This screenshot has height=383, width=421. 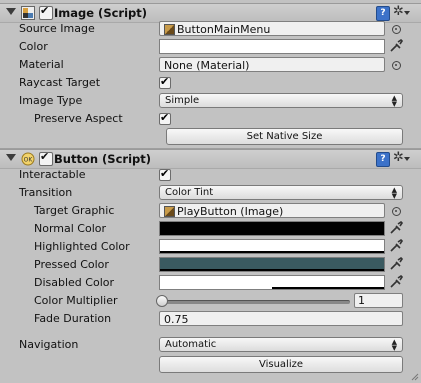 What do you see at coordinates (71, 264) in the screenshot?
I see `pressed-color-label: Pressed Color` at bounding box center [71, 264].